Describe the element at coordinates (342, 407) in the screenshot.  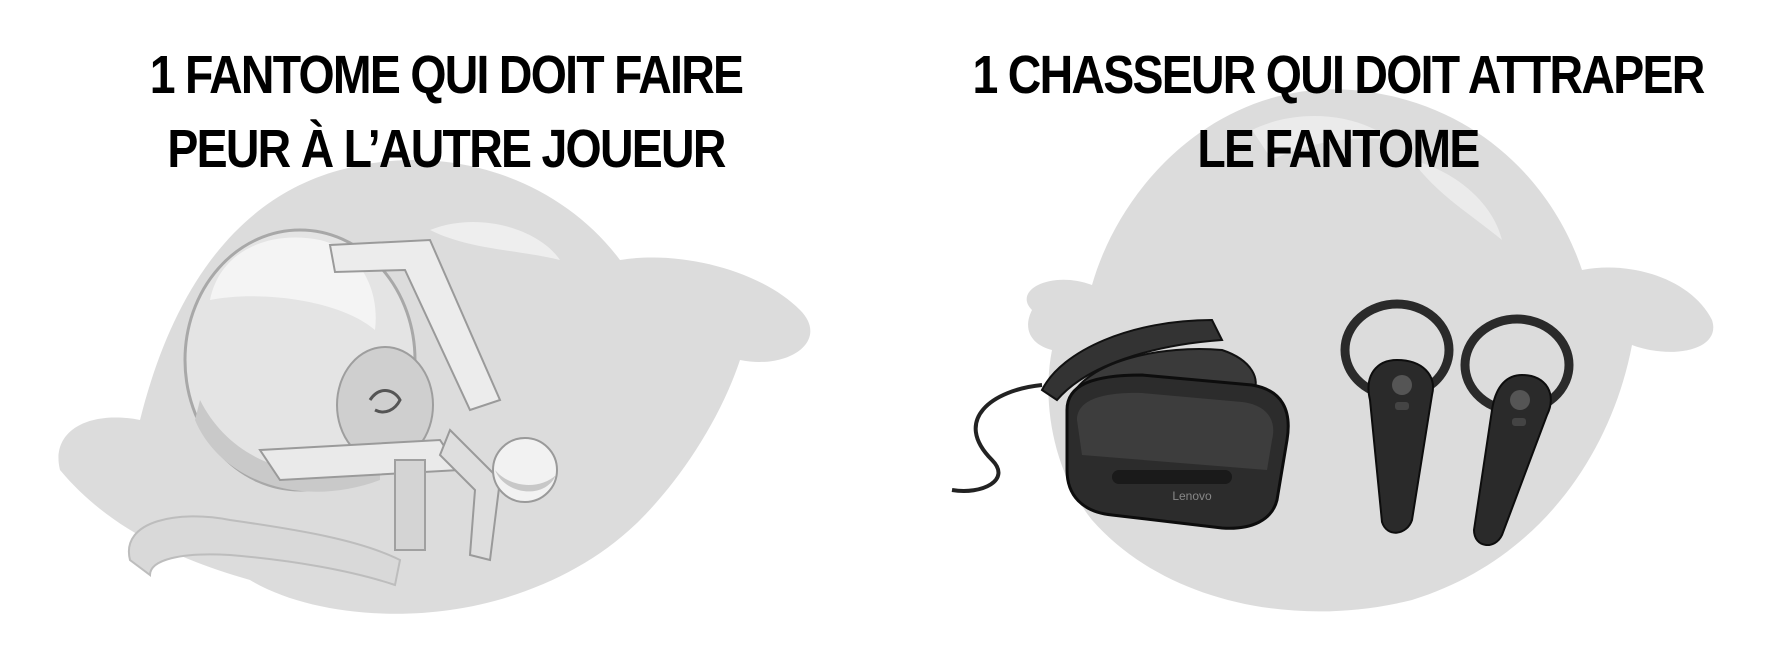
I see `haptic-device-icon` at that location.